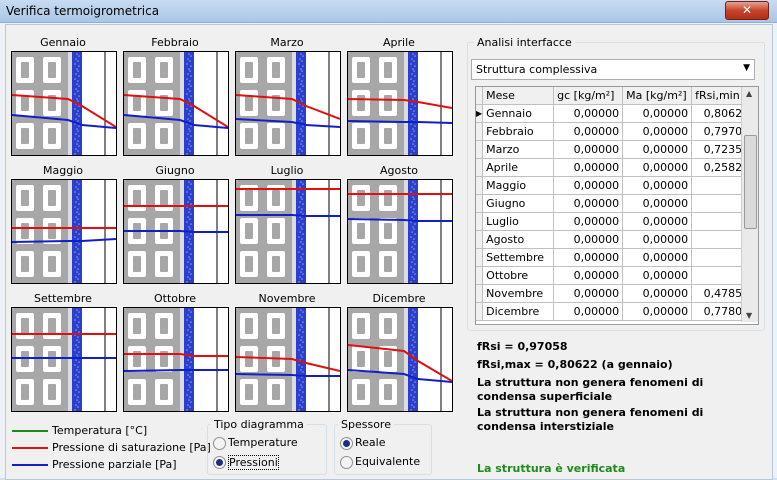 The image size is (777, 480). I want to click on radio-equivalente, so click(346, 462).